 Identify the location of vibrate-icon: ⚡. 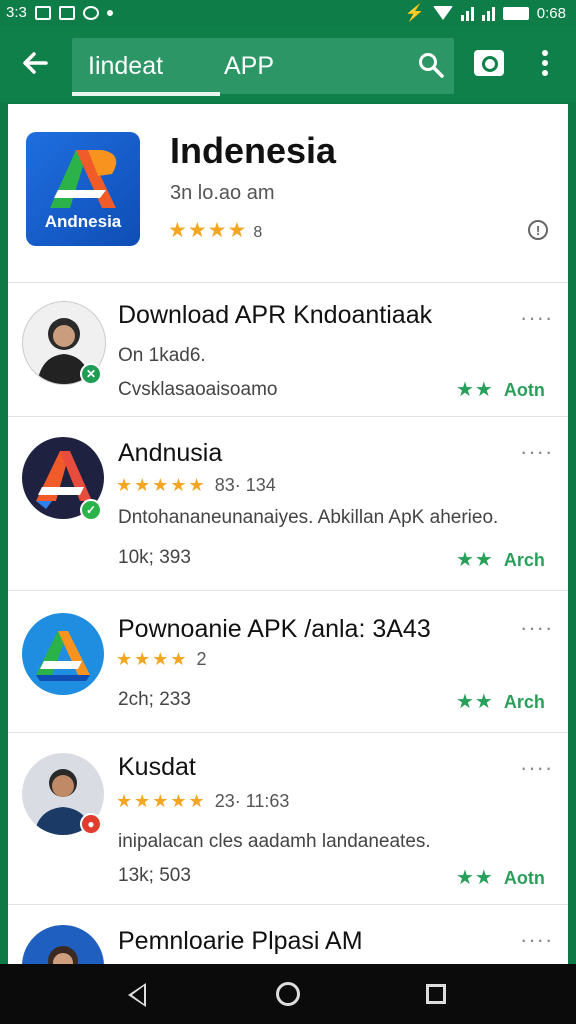
(414, 13).